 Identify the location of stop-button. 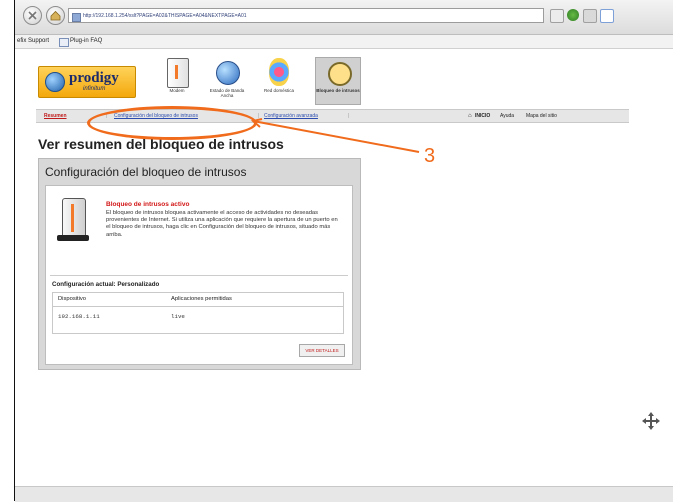
(32, 15).